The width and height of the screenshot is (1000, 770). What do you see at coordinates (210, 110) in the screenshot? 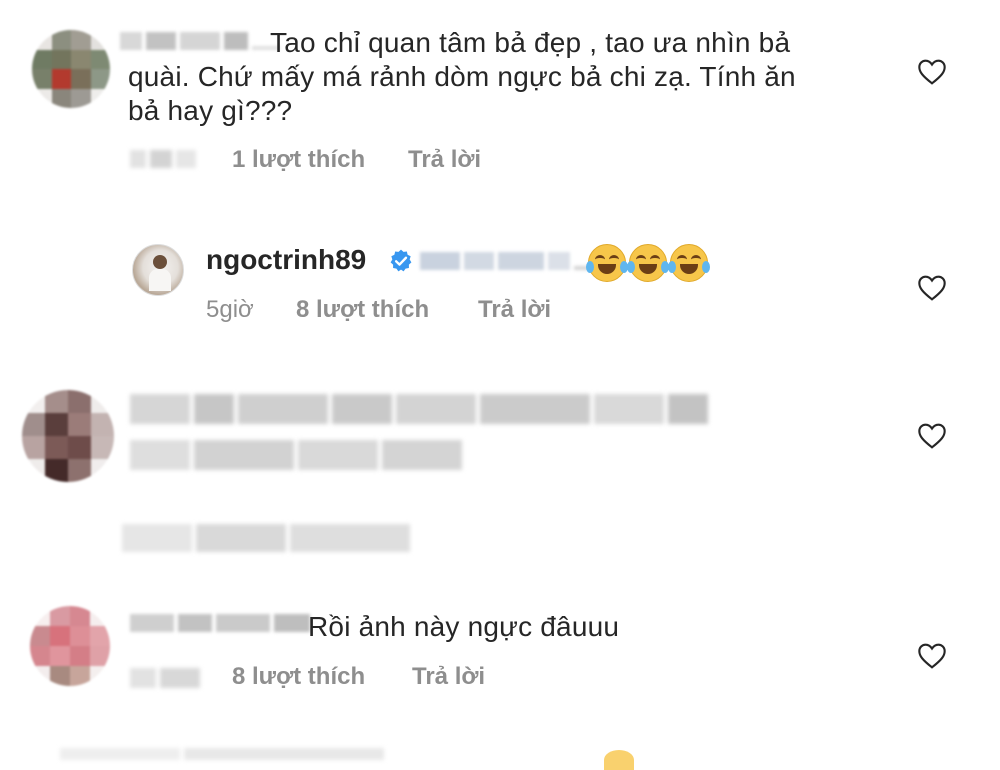
I see `comment-text: bả hay gì???` at bounding box center [210, 110].